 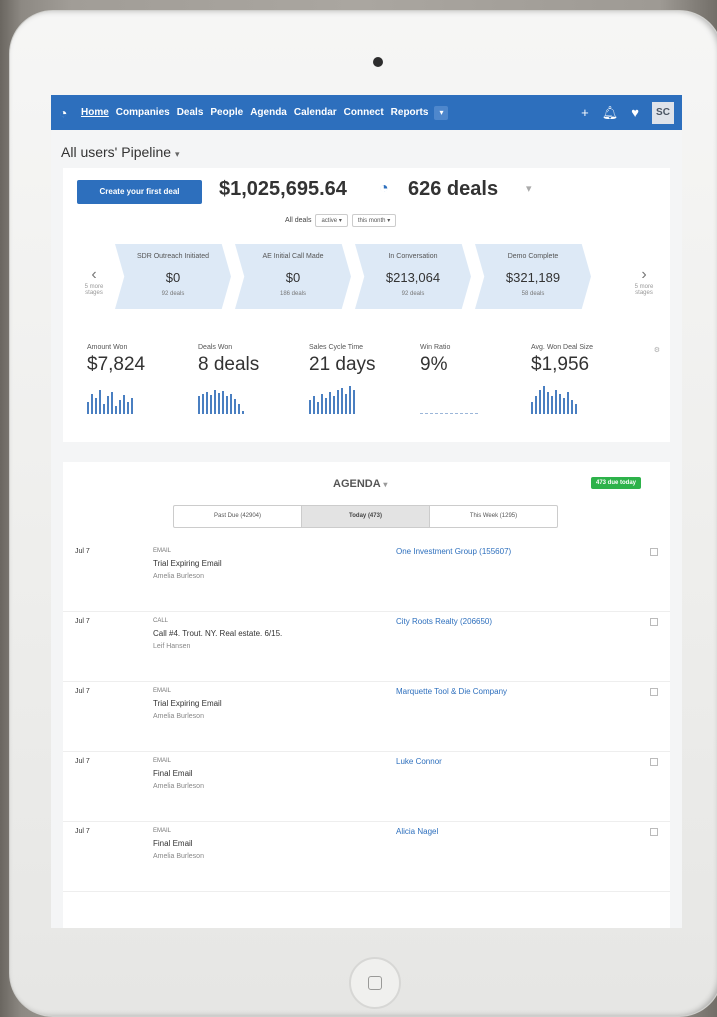 I want to click on status-badge: 473 due today, so click(x=616, y=483).